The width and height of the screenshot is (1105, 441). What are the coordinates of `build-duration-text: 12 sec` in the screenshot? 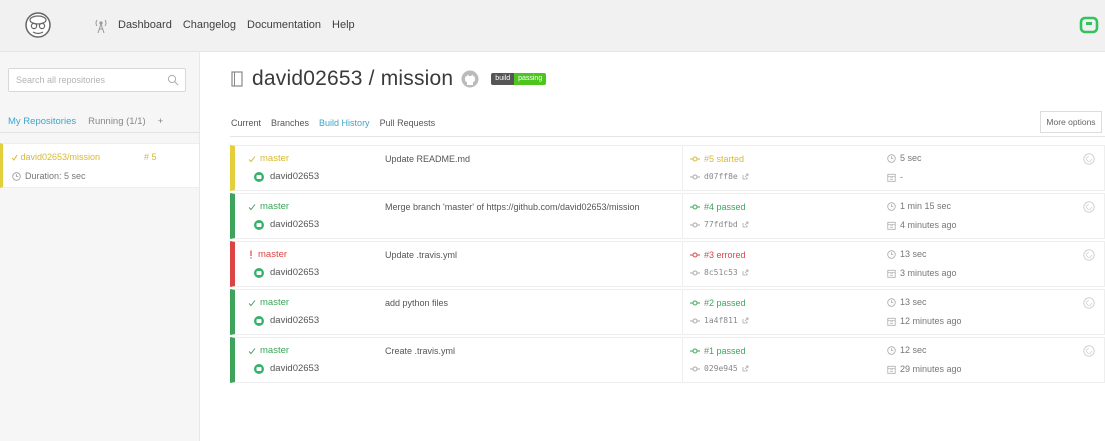 It's located at (913, 350).